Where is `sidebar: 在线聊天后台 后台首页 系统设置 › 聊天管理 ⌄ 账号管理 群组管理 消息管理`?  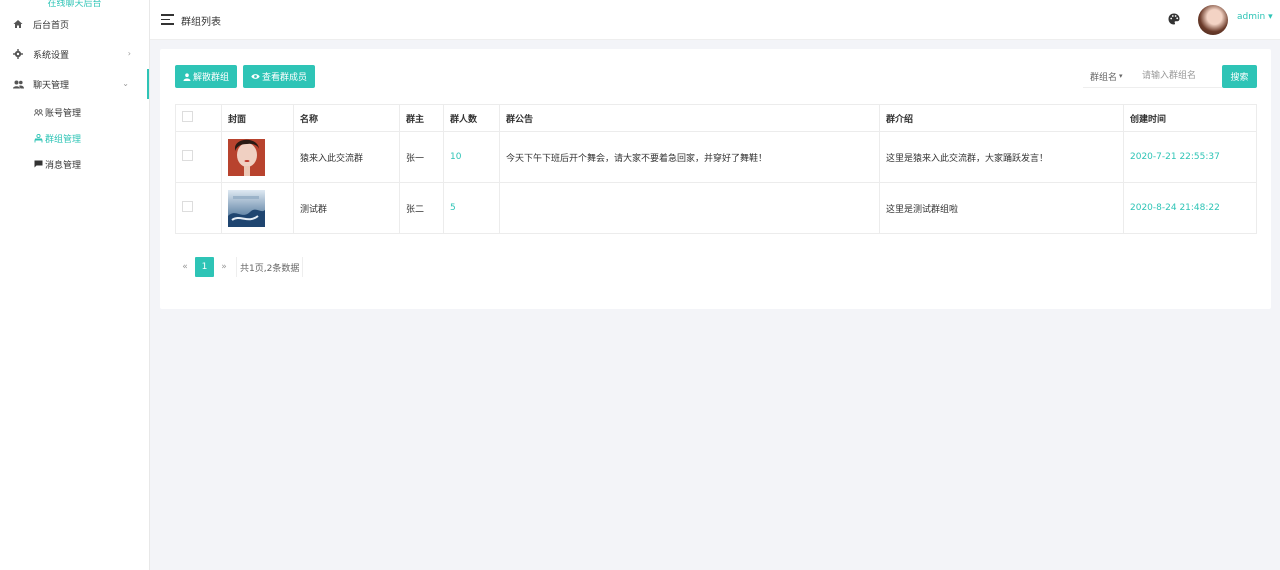 sidebar: 在线聊天后台 后台首页 系统设置 › 聊天管理 ⌄ 账号管理 群组管理 消息管理 is located at coordinates (75, 285).